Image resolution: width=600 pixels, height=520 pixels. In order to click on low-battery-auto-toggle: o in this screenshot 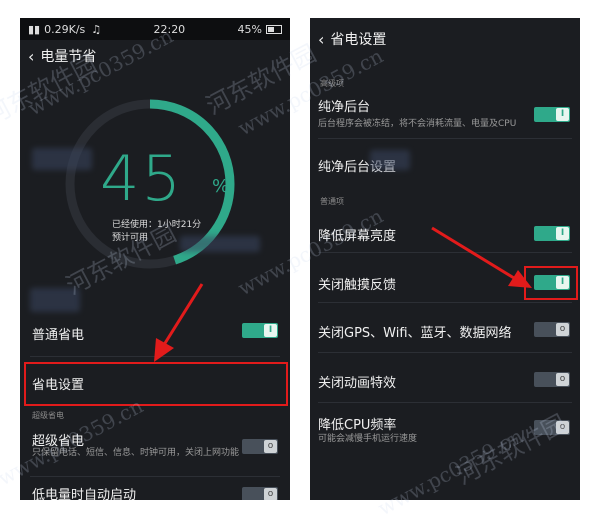, I will do `click(260, 493)`.